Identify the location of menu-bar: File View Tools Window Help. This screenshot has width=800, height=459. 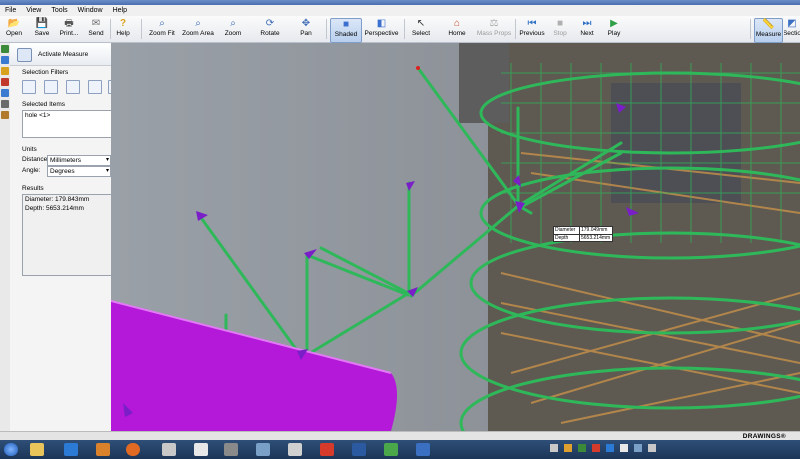
(400, 10).